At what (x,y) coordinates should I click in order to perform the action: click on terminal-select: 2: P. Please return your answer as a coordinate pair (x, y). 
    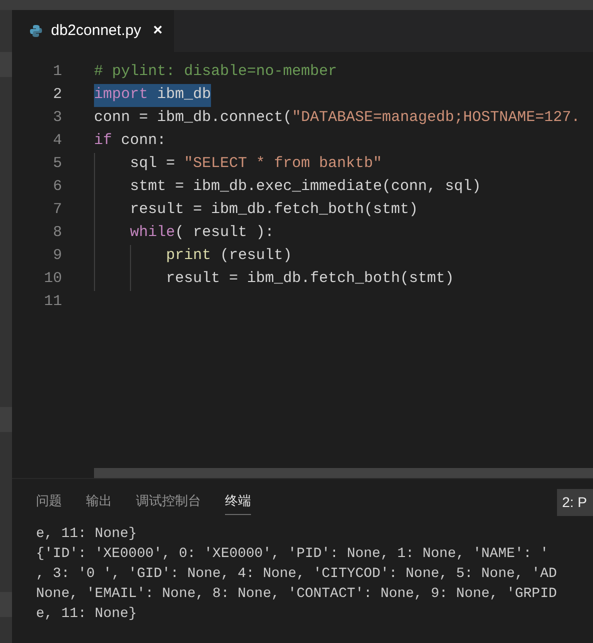
    Looking at the image, I should click on (575, 502).